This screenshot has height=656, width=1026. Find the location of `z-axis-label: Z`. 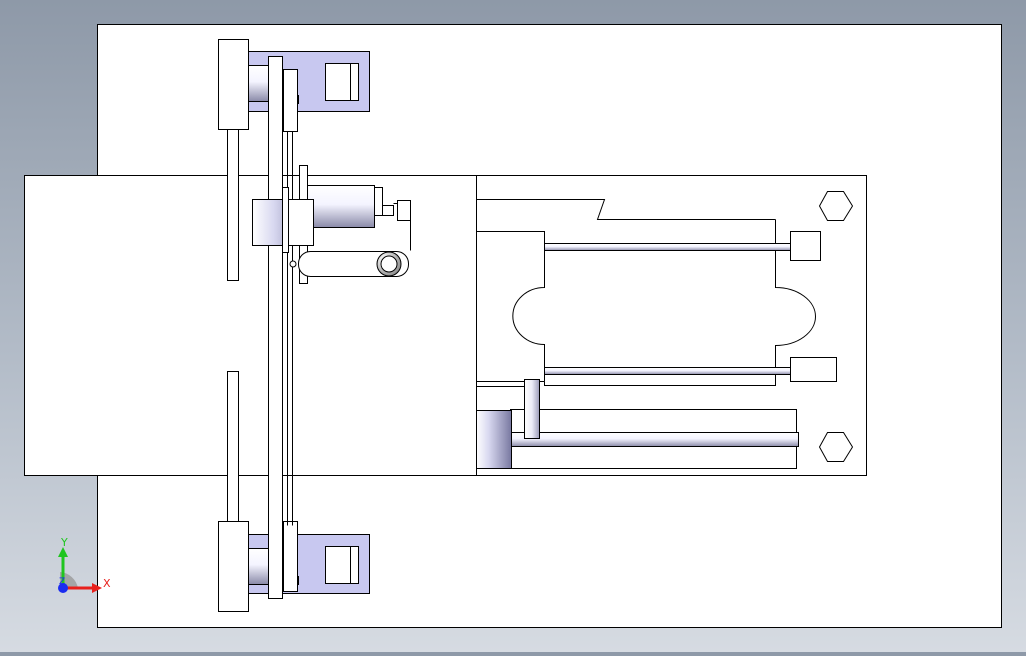

z-axis-label: Z is located at coordinates (62, 582).